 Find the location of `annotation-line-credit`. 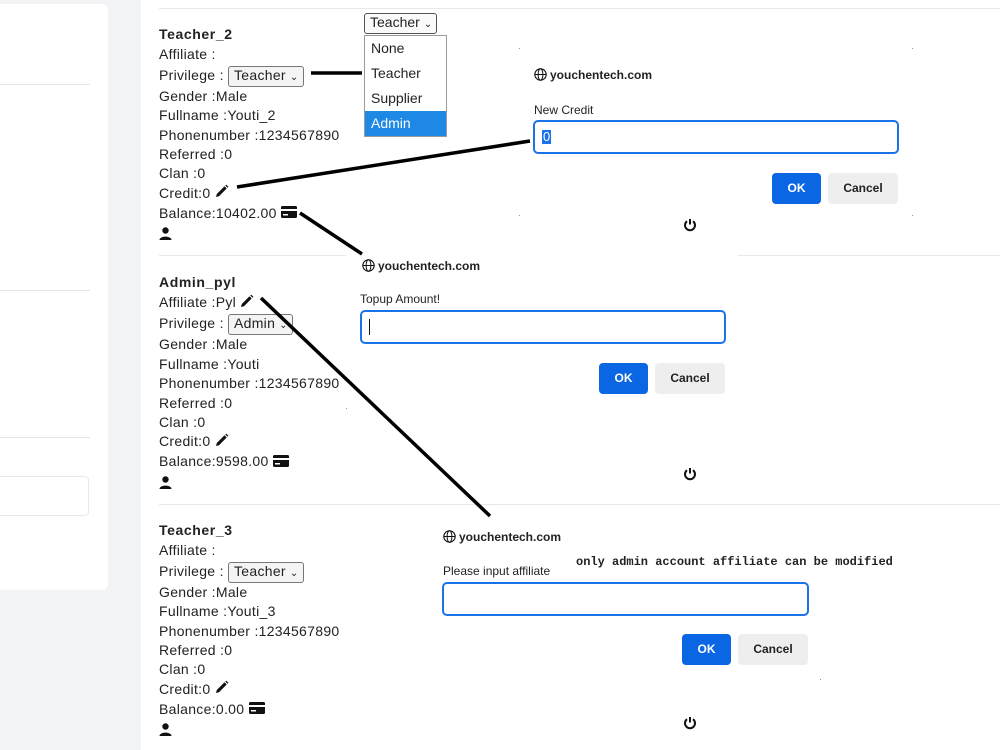

annotation-line-credit is located at coordinates (383, 164).